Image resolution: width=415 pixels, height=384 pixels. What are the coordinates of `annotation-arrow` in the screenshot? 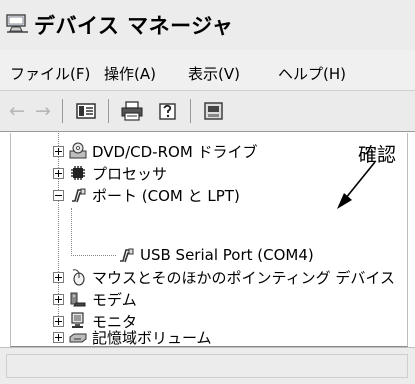 It's located at (356, 185).